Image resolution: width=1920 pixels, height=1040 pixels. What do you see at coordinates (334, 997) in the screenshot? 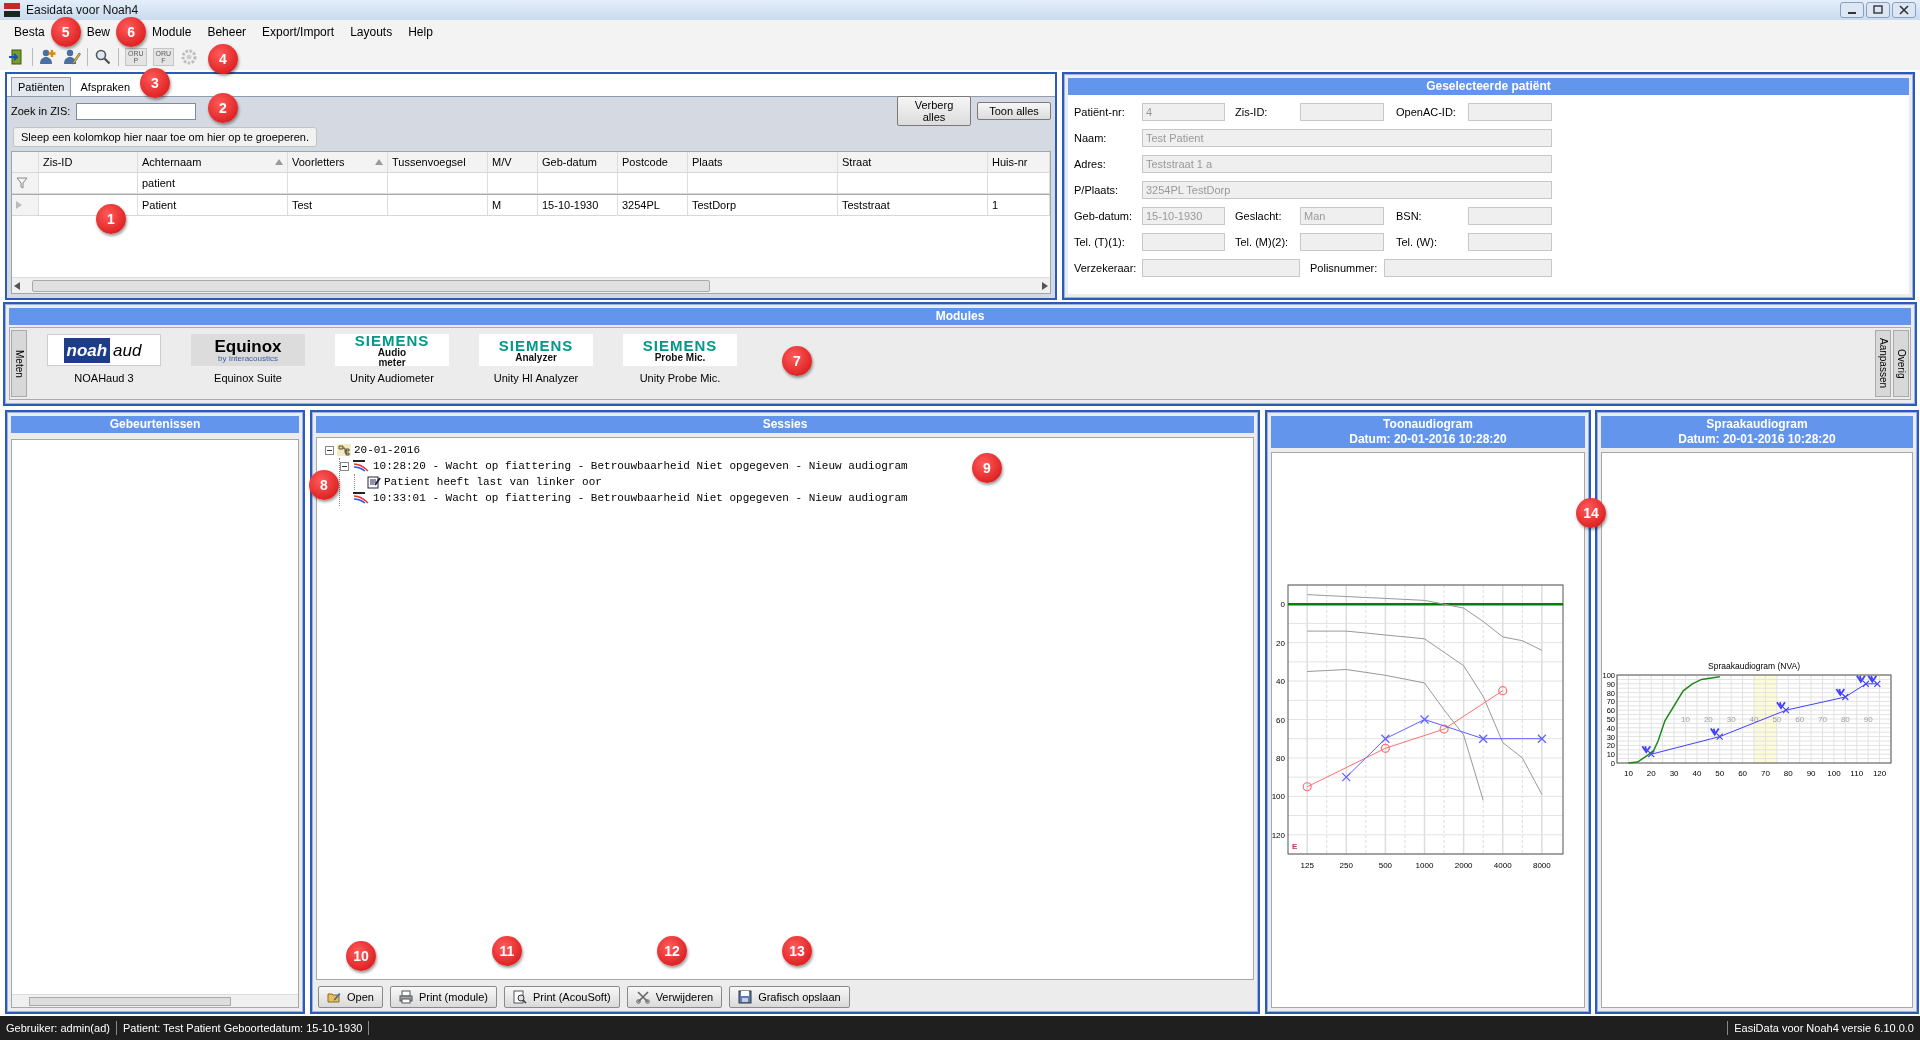
I see `open-folder-icon` at bounding box center [334, 997].